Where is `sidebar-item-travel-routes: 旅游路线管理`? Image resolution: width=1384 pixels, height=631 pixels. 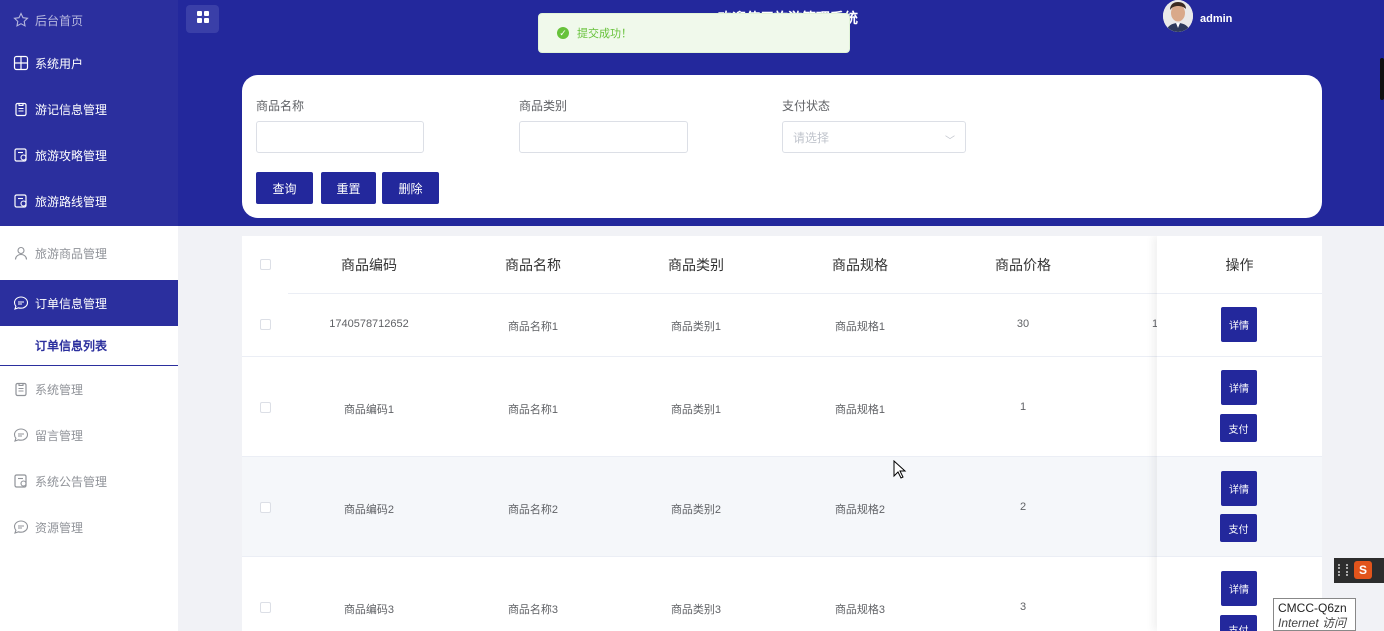
sidebar-item-travel-routes: 旅游路线管理 is located at coordinates (89, 201).